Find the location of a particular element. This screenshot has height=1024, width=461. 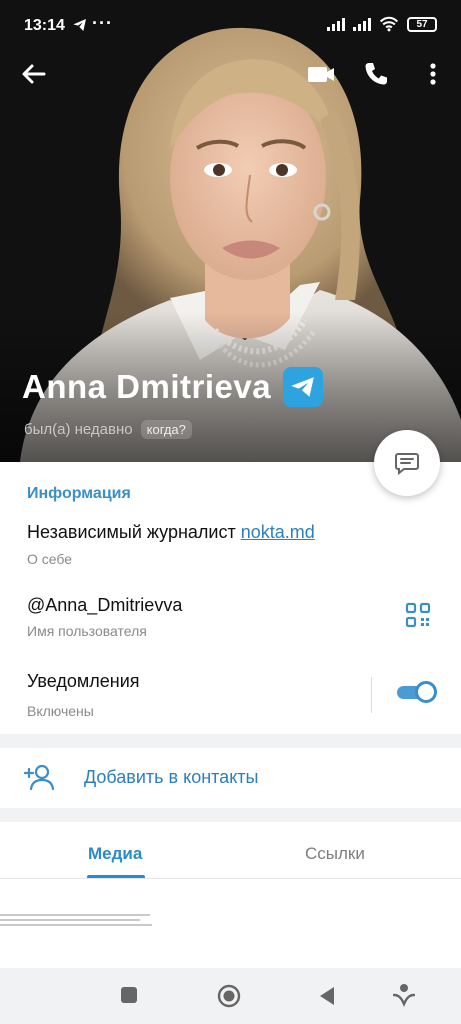

assistant-icon is located at coordinates (404, 996).